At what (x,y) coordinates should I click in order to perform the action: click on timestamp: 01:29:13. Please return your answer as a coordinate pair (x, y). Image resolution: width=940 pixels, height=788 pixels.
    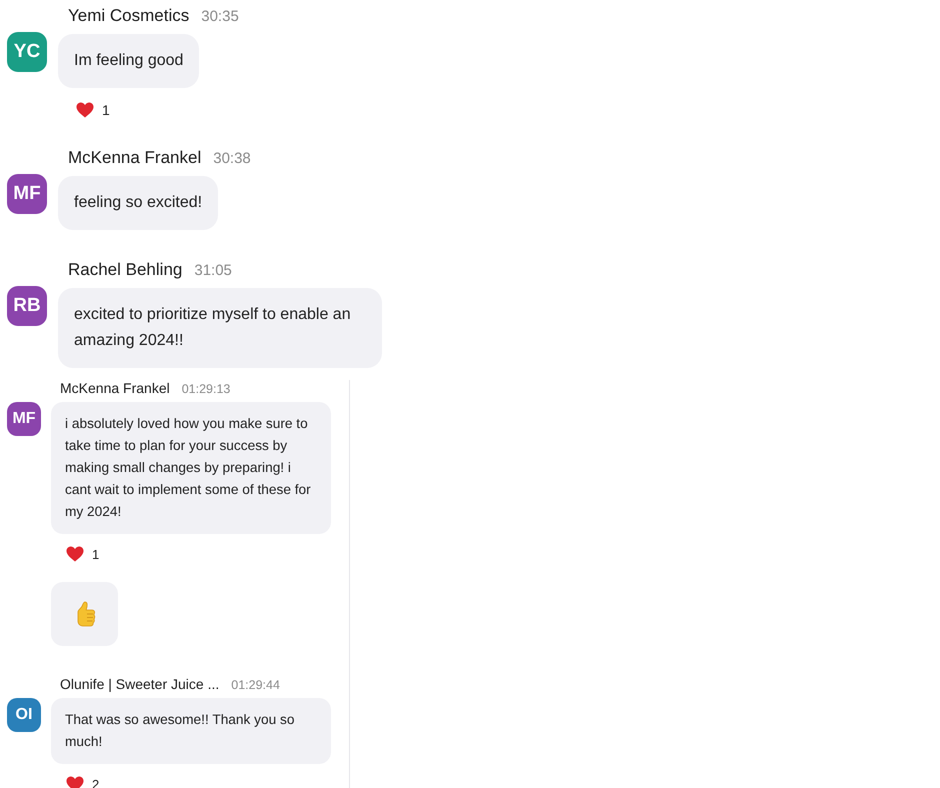
    Looking at the image, I should click on (206, 389).